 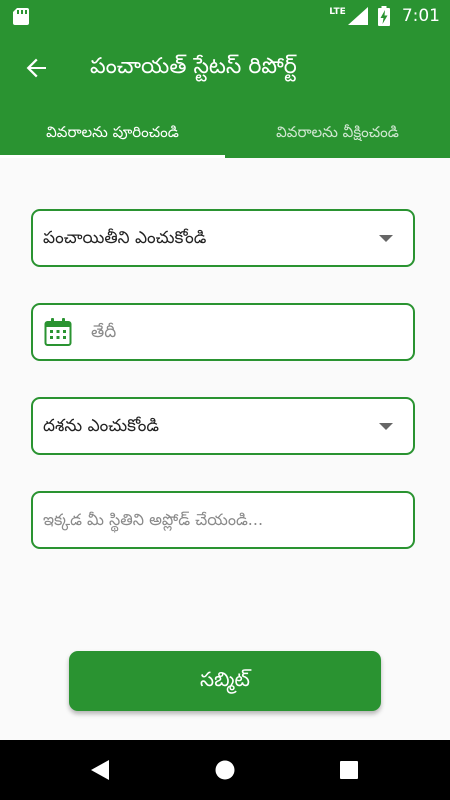 I want to click on stage-dropdown: దశను ఎంచుకోండి, so click(x=223, y=426).